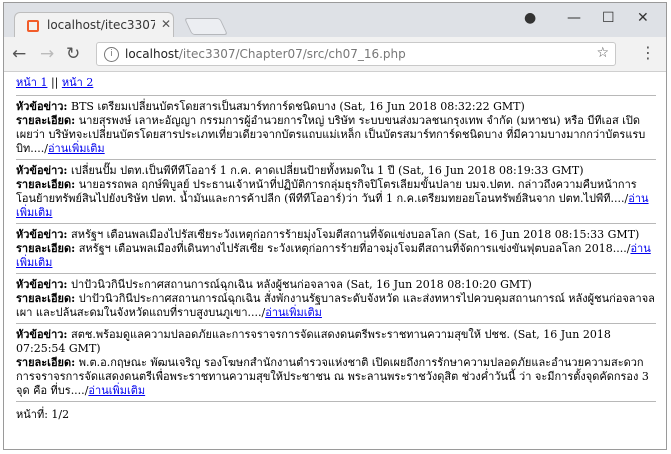  What do you see at coordinates (111, 54) in the screenshot?
I see `info-icon: i` at bounding box center [111, 54].